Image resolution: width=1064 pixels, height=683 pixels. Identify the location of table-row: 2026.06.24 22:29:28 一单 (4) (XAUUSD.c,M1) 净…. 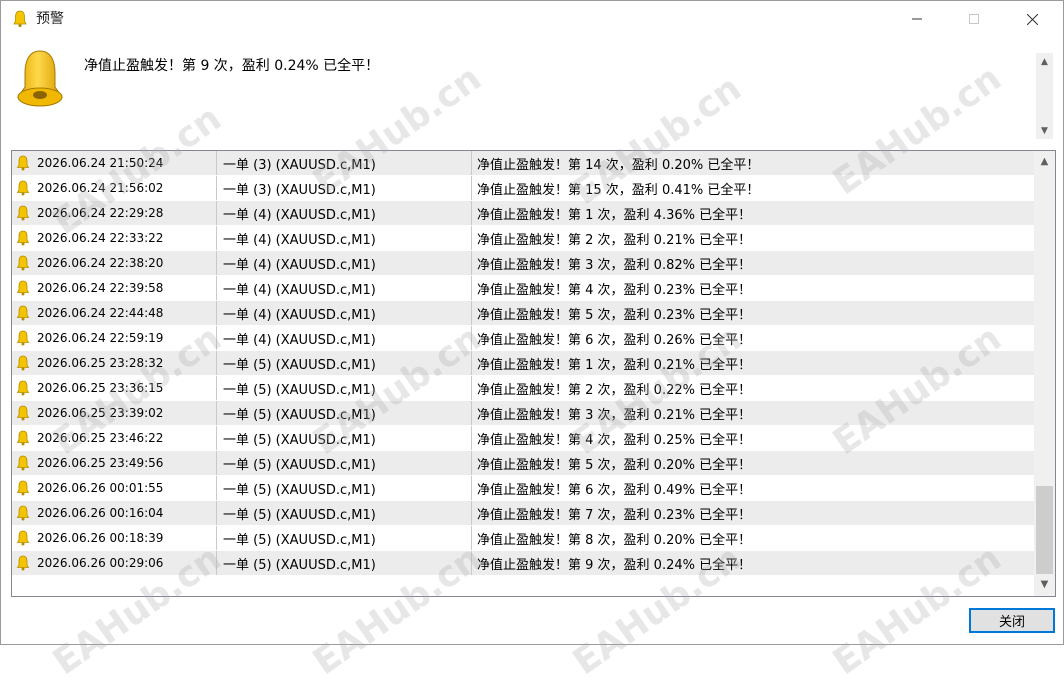
(523, 213).